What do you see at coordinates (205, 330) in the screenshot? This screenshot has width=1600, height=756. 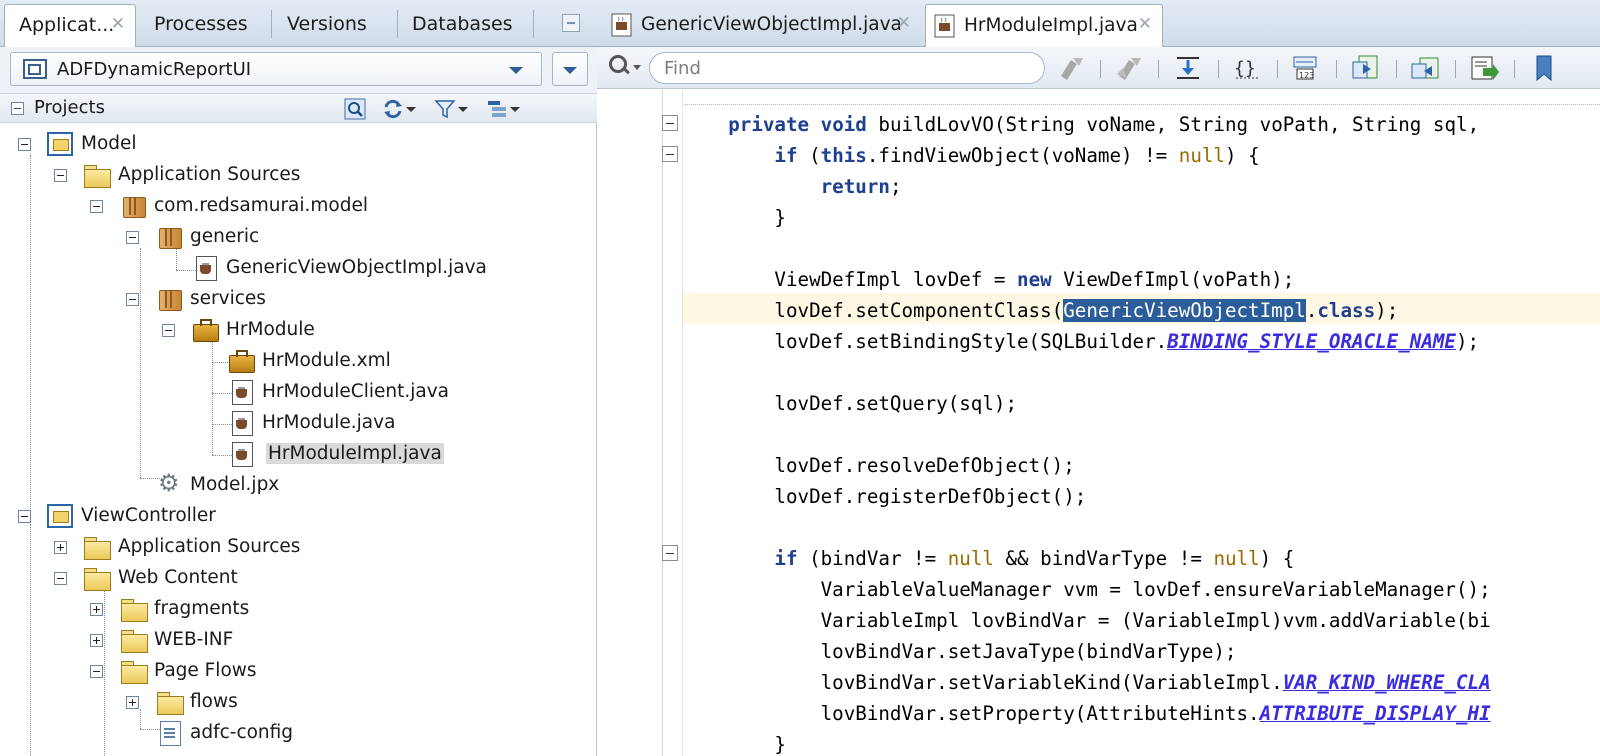 I see `application-module-icon` at bounding box center [205, 330].